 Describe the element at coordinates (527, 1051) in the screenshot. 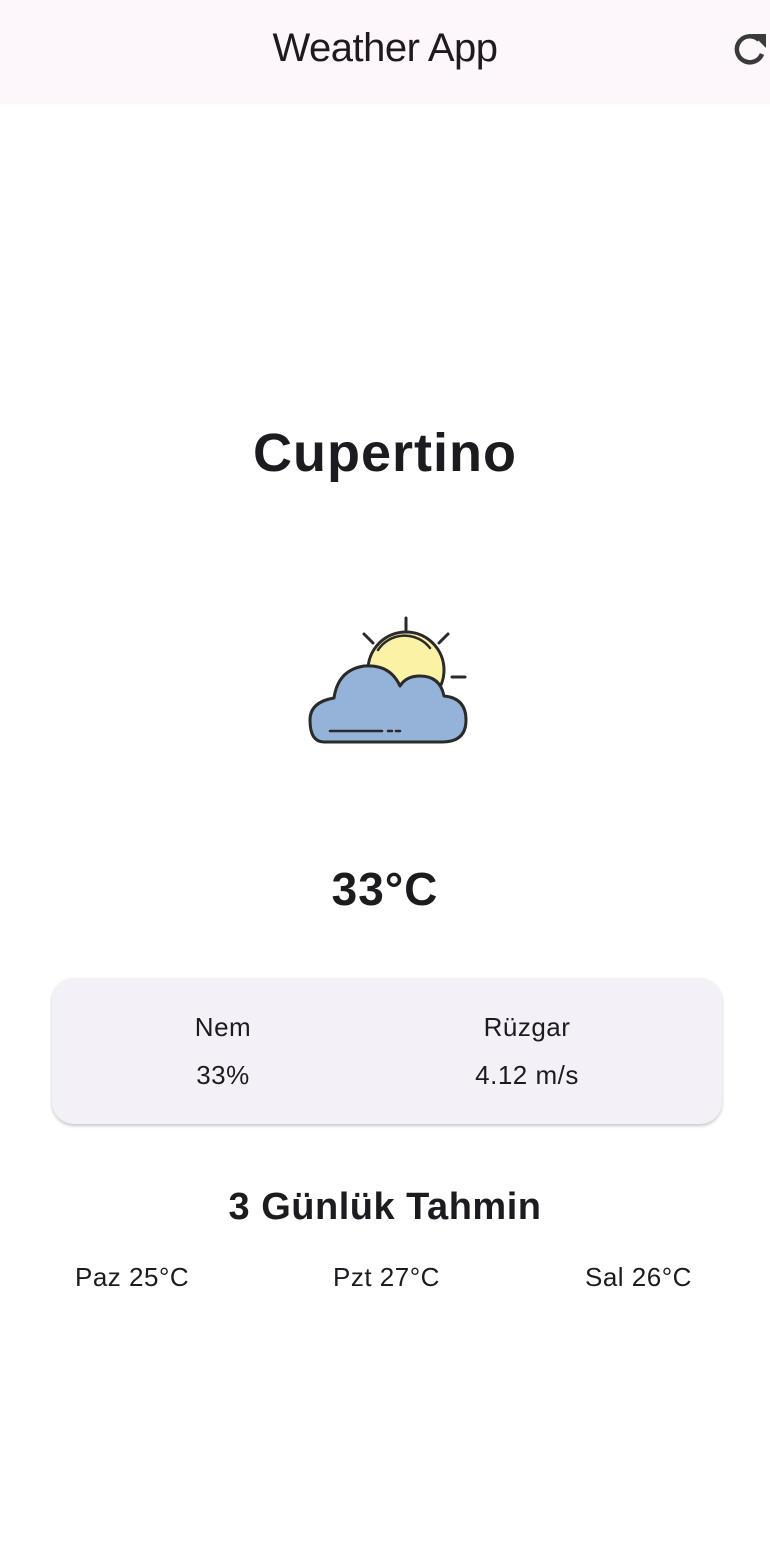

I see `wind-detail: Rüzgar 4.12 m/s` at that location.